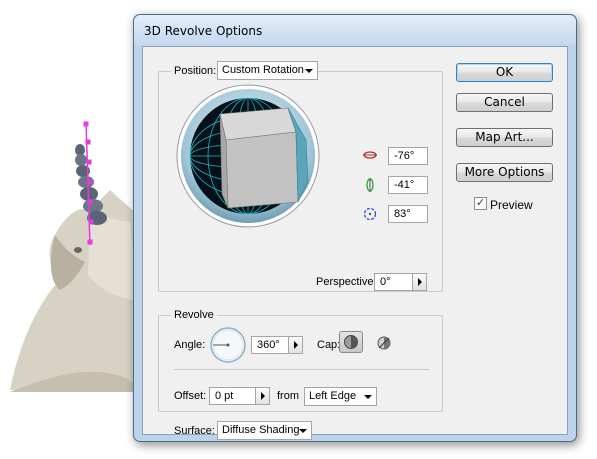  What do you see at coordinates (511, 205) in the screenshot?
I see `preview-label: Preview` at bounding box center [511, 205].